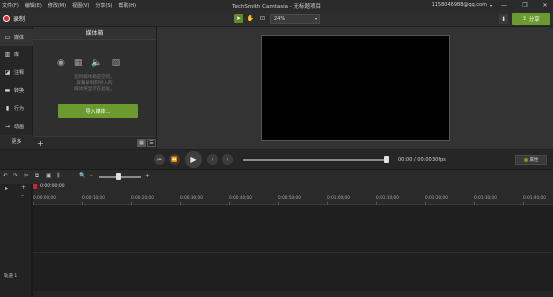  What do you see at coordinates (97, 63) in the screenshot?
I see `audio-icon: 🔈` at bounding box center [97, 63].